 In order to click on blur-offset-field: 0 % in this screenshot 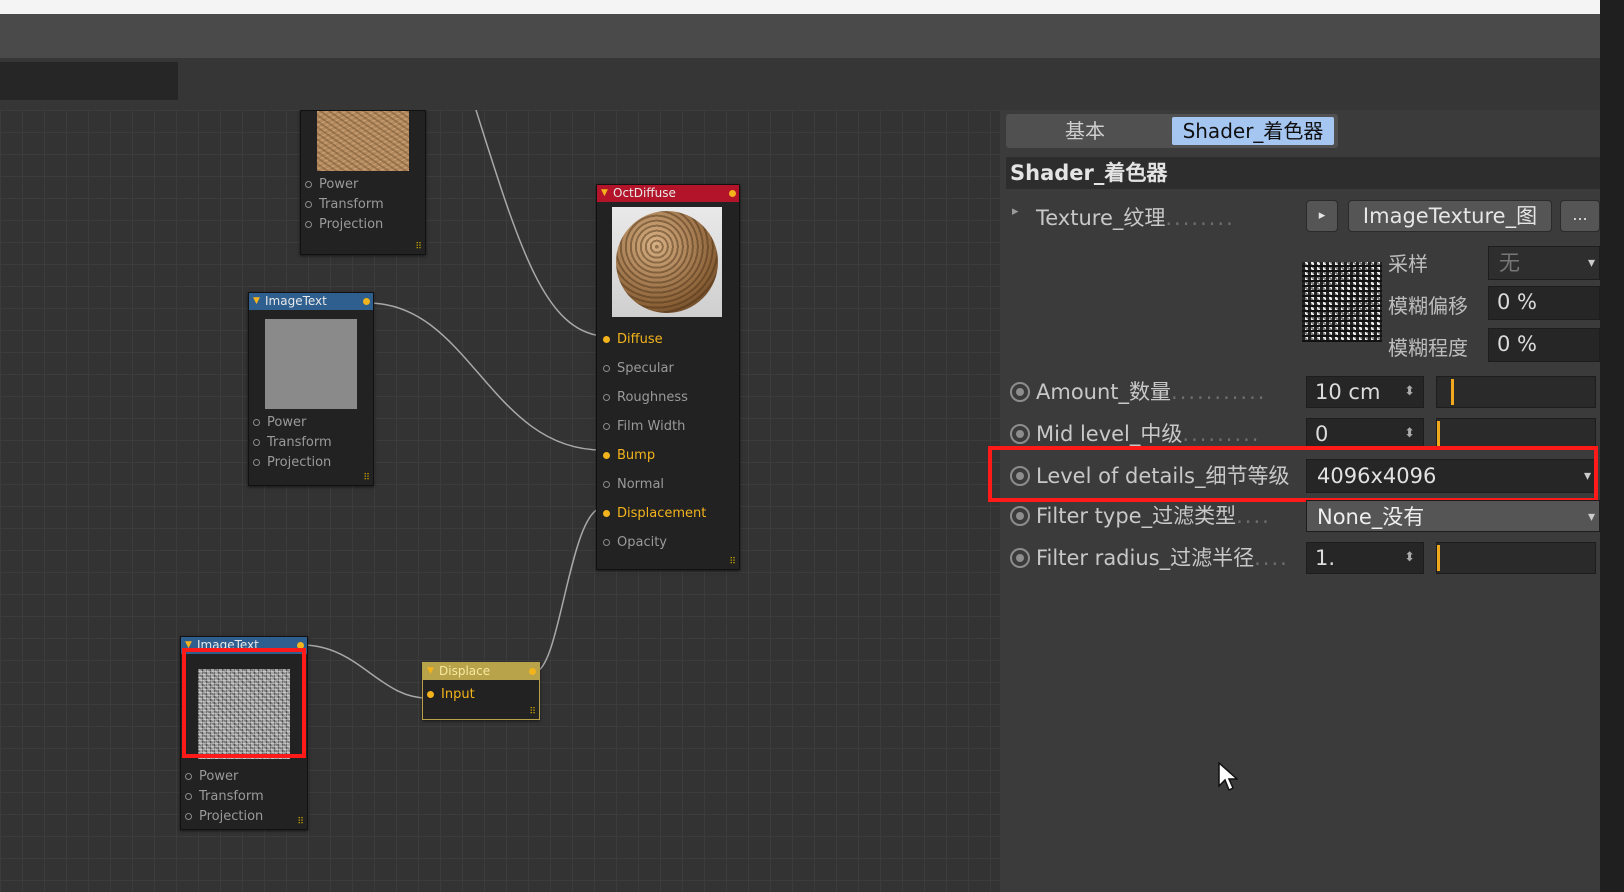, I will do `click(1544, 303)`.